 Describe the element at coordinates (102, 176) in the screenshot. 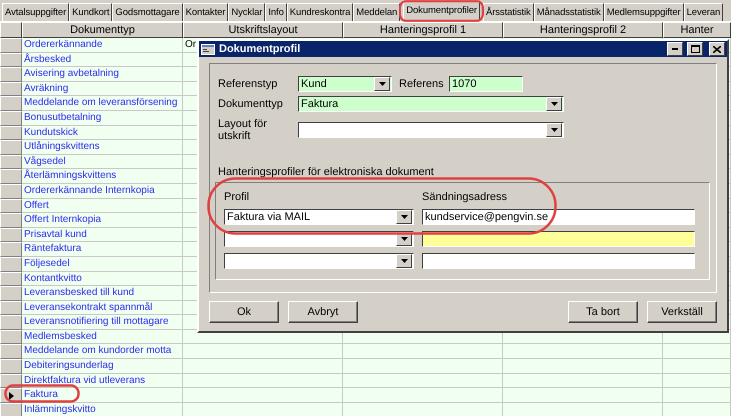

I see `table-cell: Återlämningskvittens` at that location.